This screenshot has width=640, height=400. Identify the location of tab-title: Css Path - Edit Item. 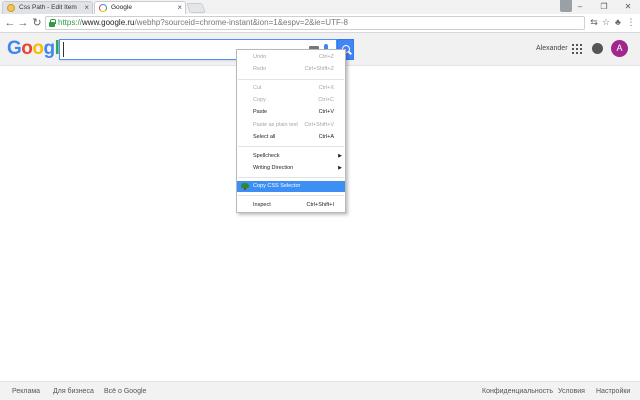
(48, 7).